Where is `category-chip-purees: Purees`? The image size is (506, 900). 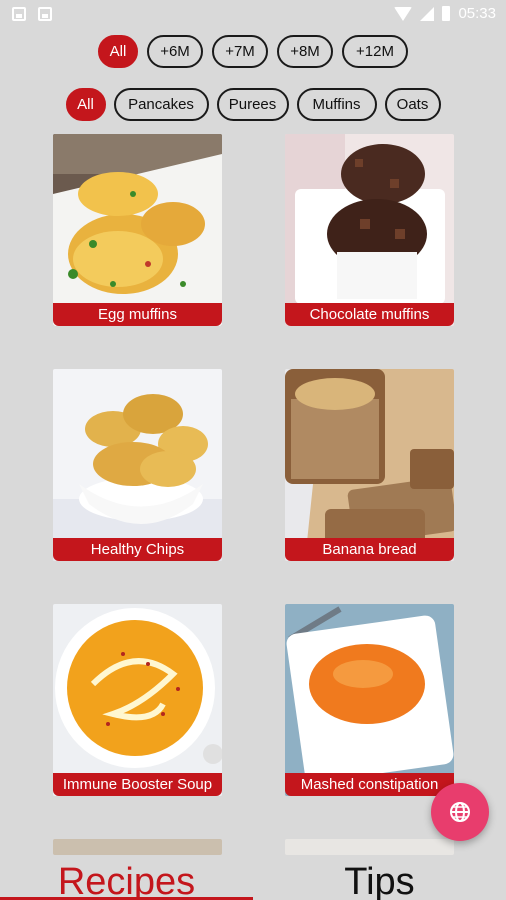
category-chip-purees: Purees is located at coordinates (252, 104).